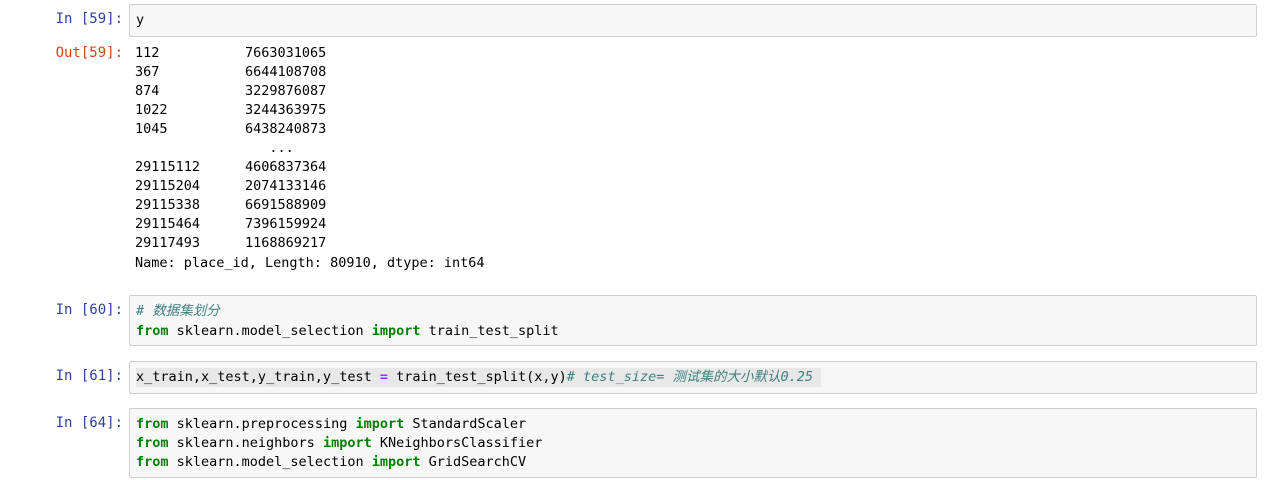 The height and width of the screenshot is (480, 1281). I want to click on output-row: 29115112 4606837364, so click(231, 167).